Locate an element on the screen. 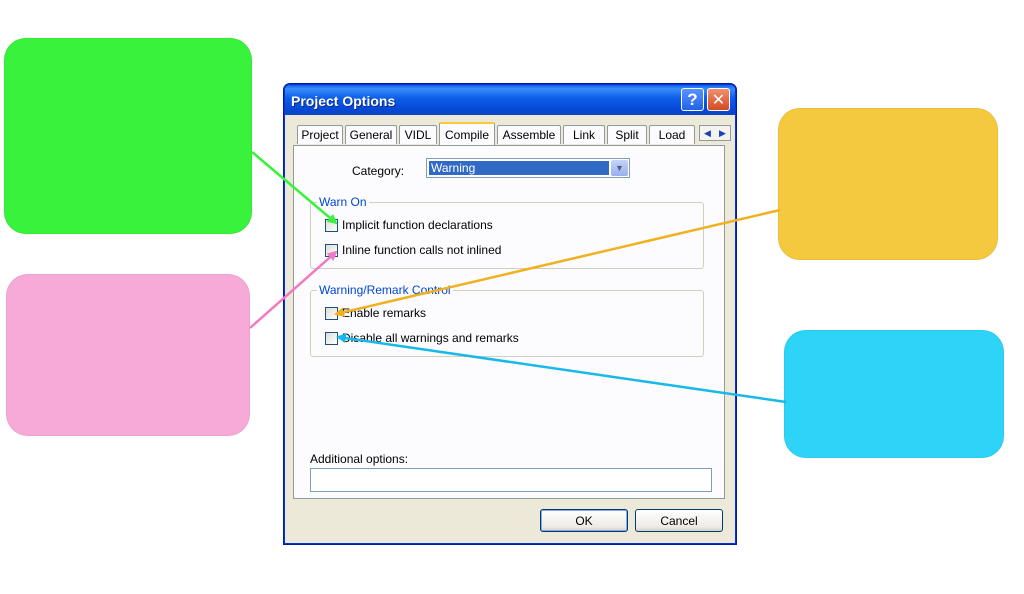  enable-remarks-checkbox is located at coordinates (331, 313).